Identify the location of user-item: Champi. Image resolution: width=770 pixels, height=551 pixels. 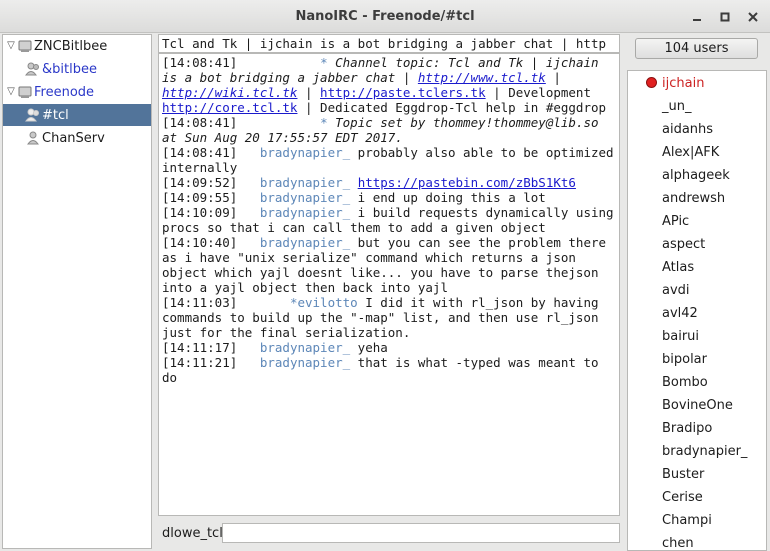
(687, 520).